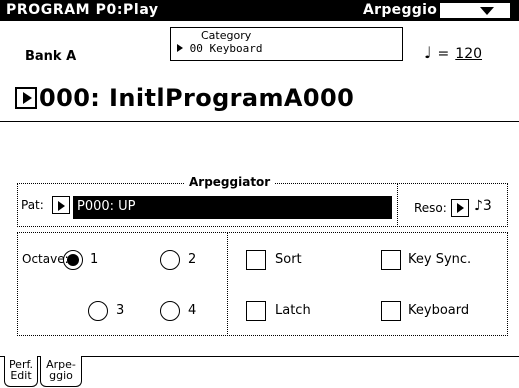 The height and width of the screenshot is (388, 519). I want to click on tab-perf-edit: Perf. Edit, so click(21, 371).